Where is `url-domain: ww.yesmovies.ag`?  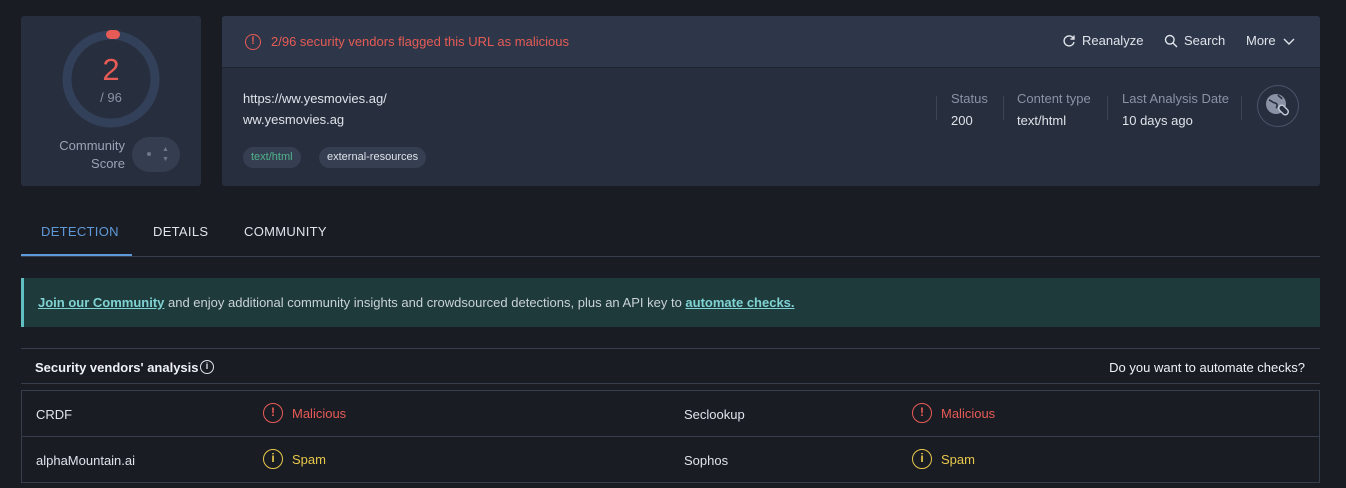 url-domain: ww.yesmovies.ag is located at coordinates (293, 119).